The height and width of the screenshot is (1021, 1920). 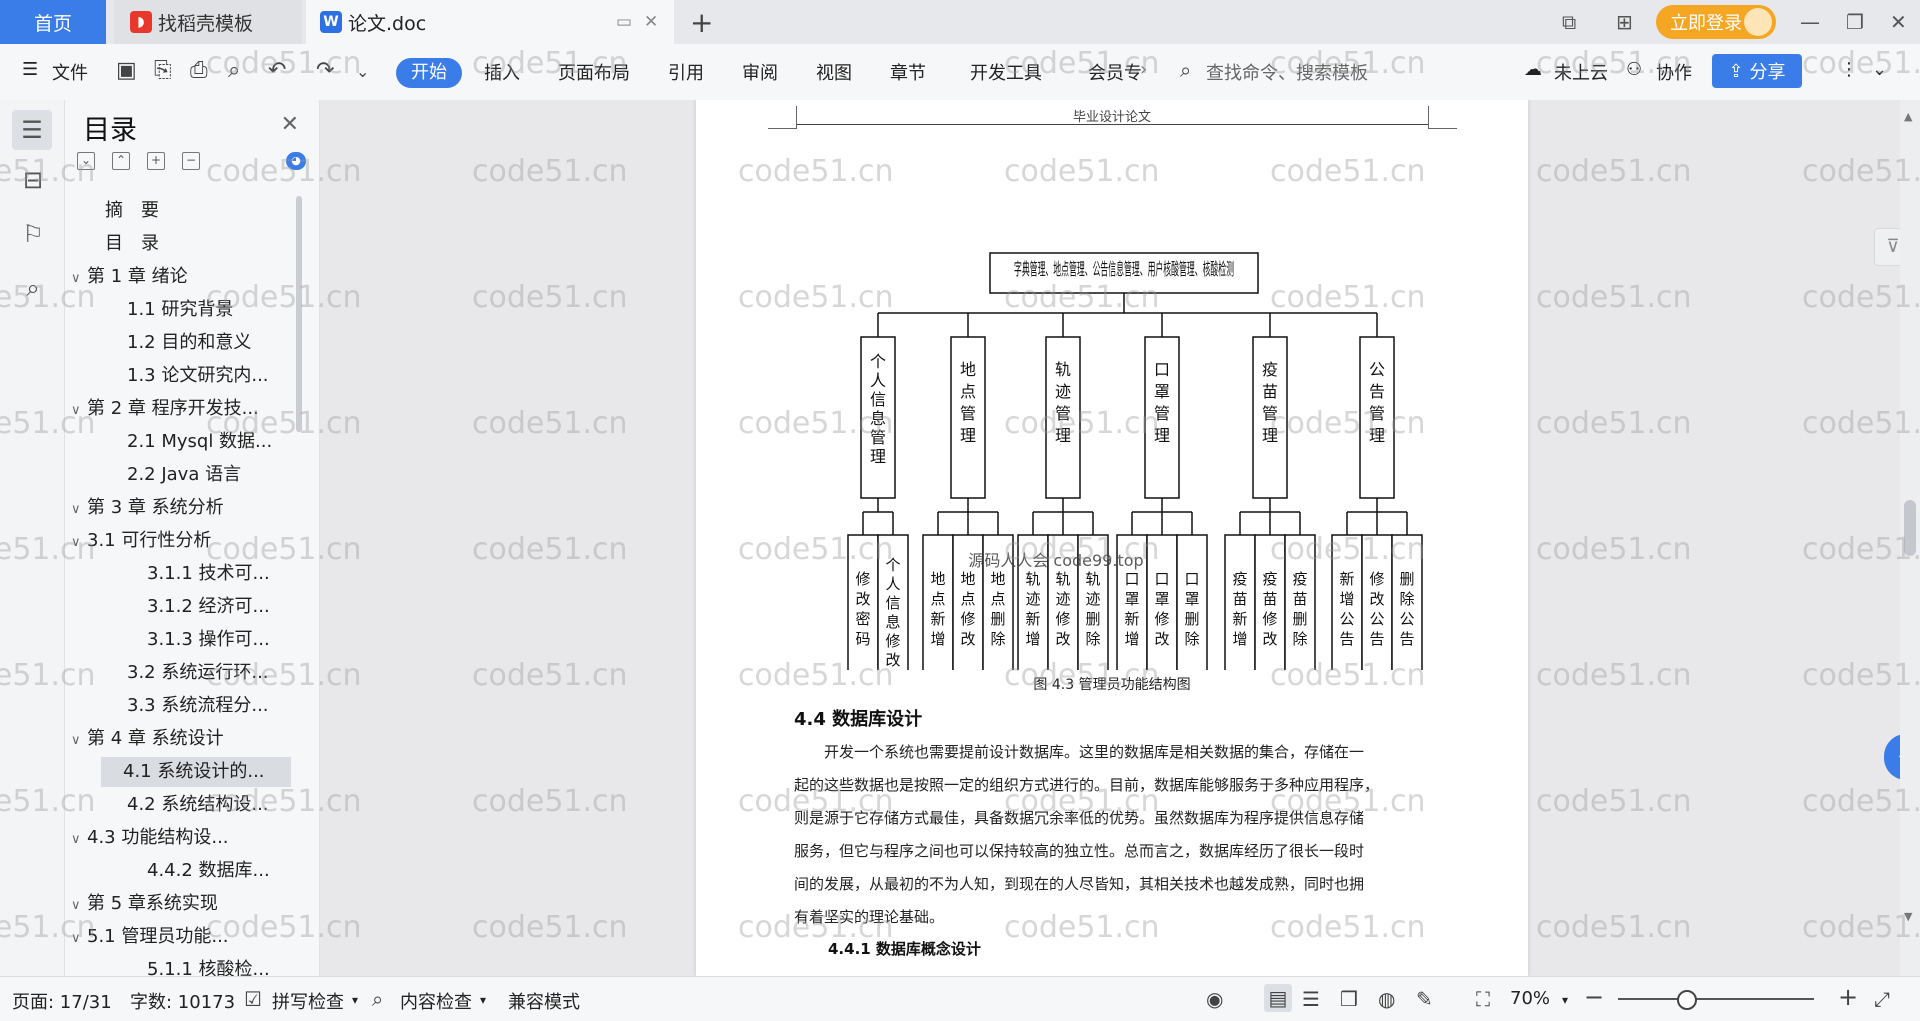 I want to click on apps-grid-icon: ⊞, so click(x=1624, y=22).